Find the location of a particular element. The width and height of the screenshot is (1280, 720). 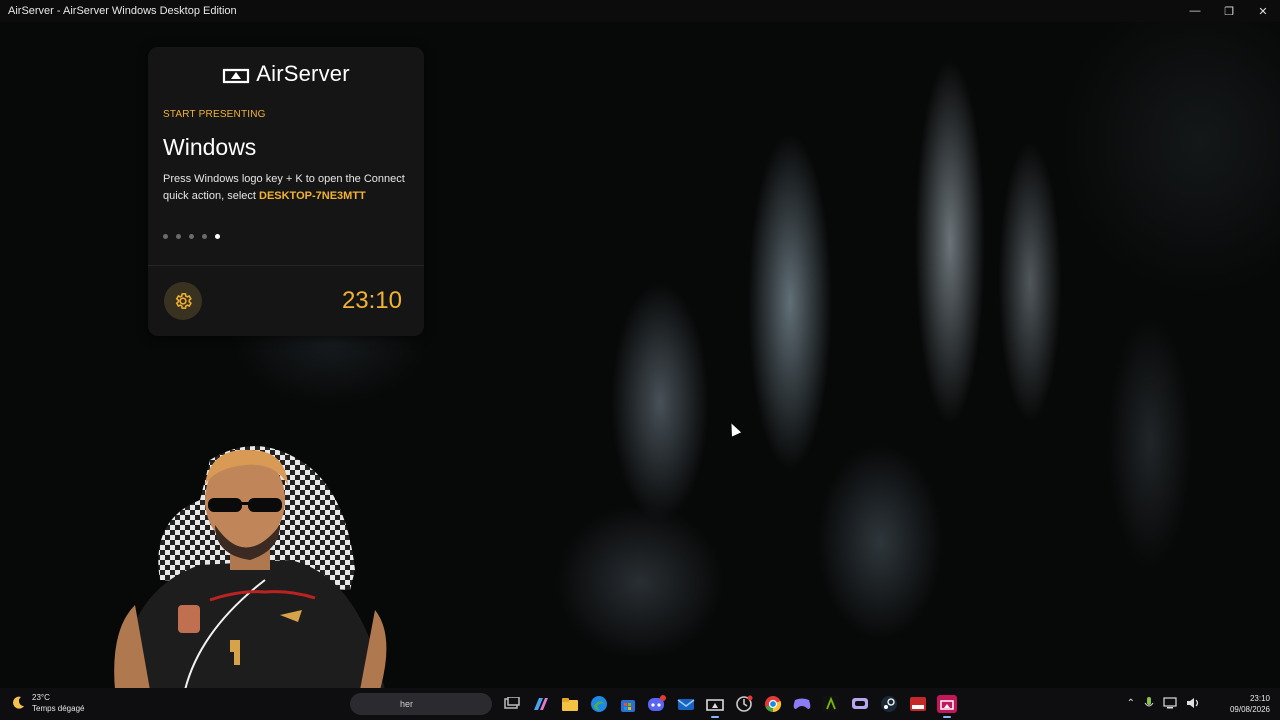

display-icon is located at coordinates (1170, 703).